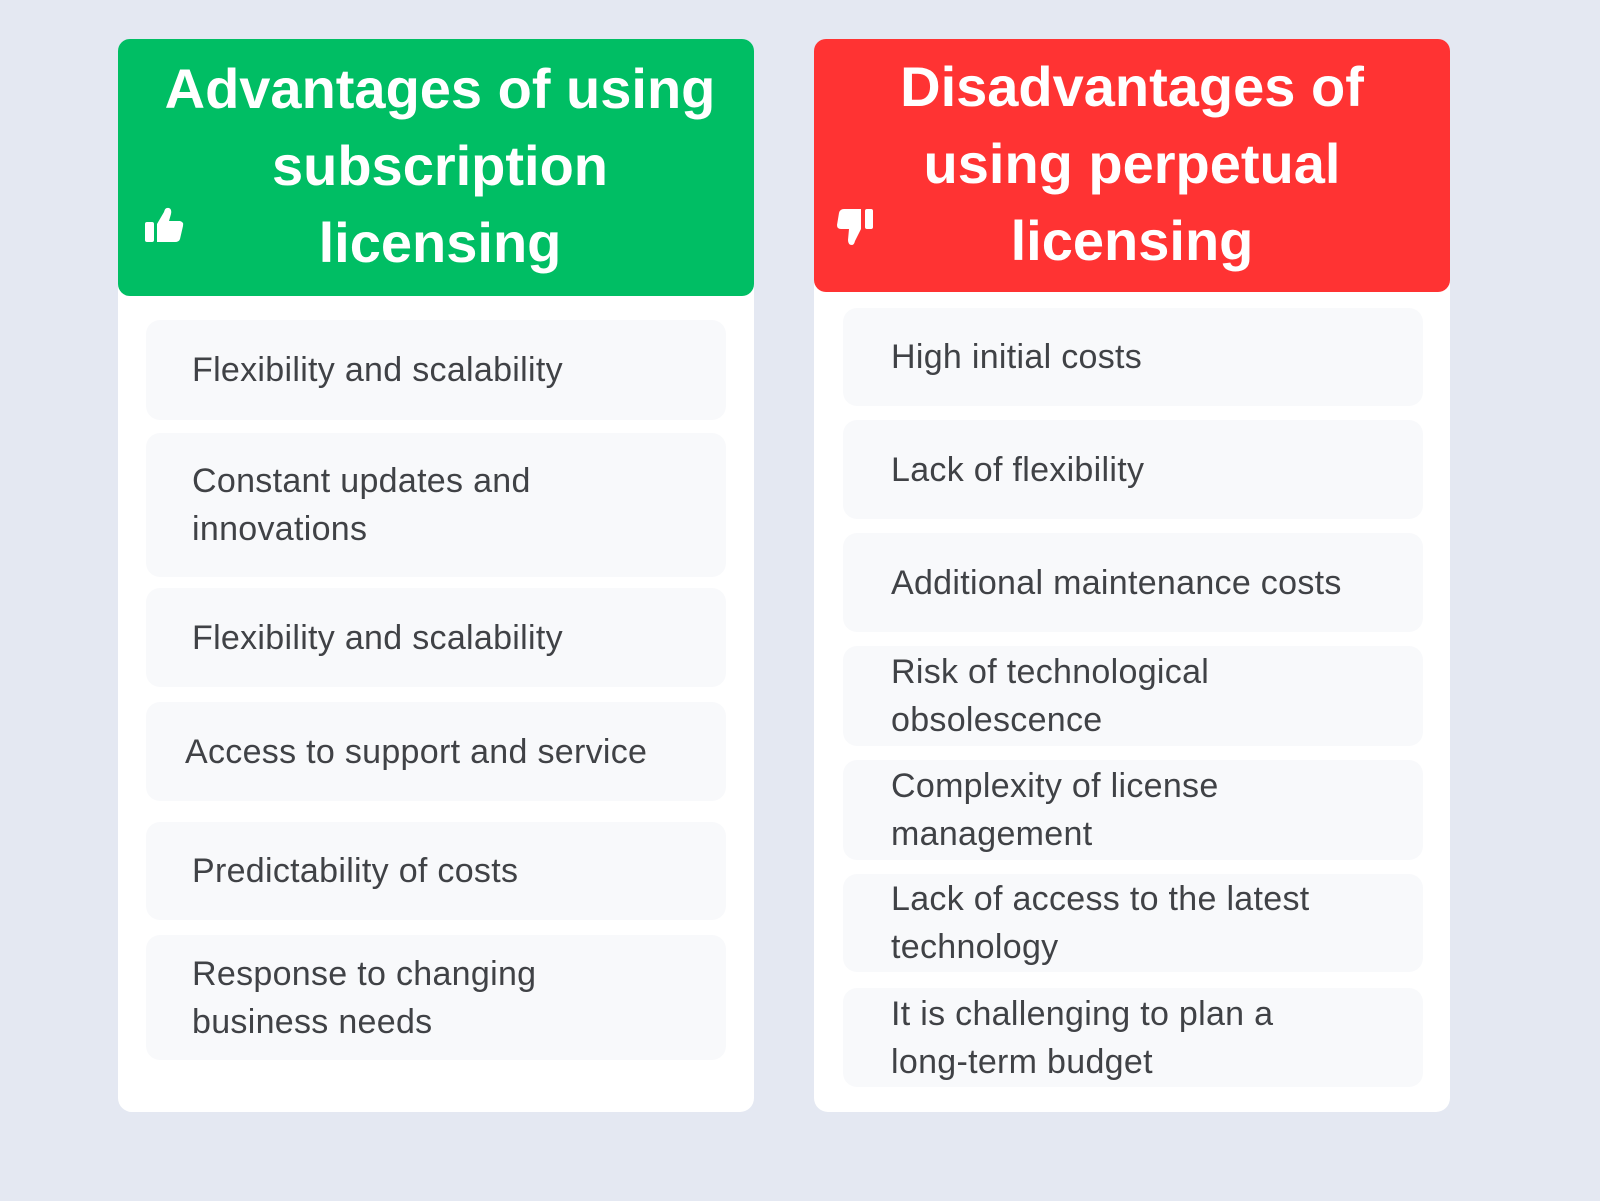 The width and height of the screenshot is (1600, 1201). I want to click on disadvantage-item: Risk of technological obsolescence, so click(1133, 696).